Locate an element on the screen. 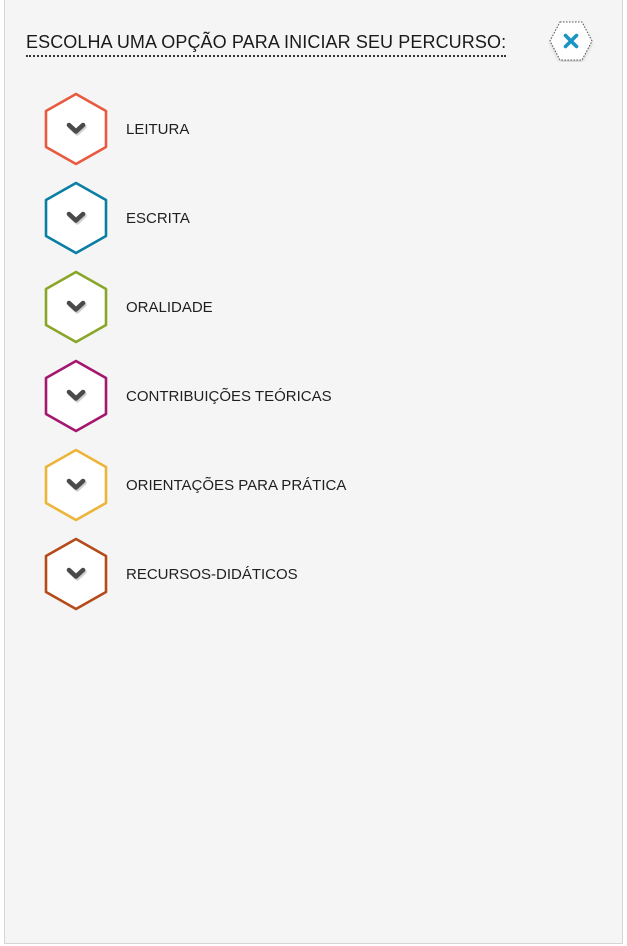  option-orientacoes-para-pratica: ORIENTAÇÕES PARA PRÁTICA is located at coordinates (242, 485).